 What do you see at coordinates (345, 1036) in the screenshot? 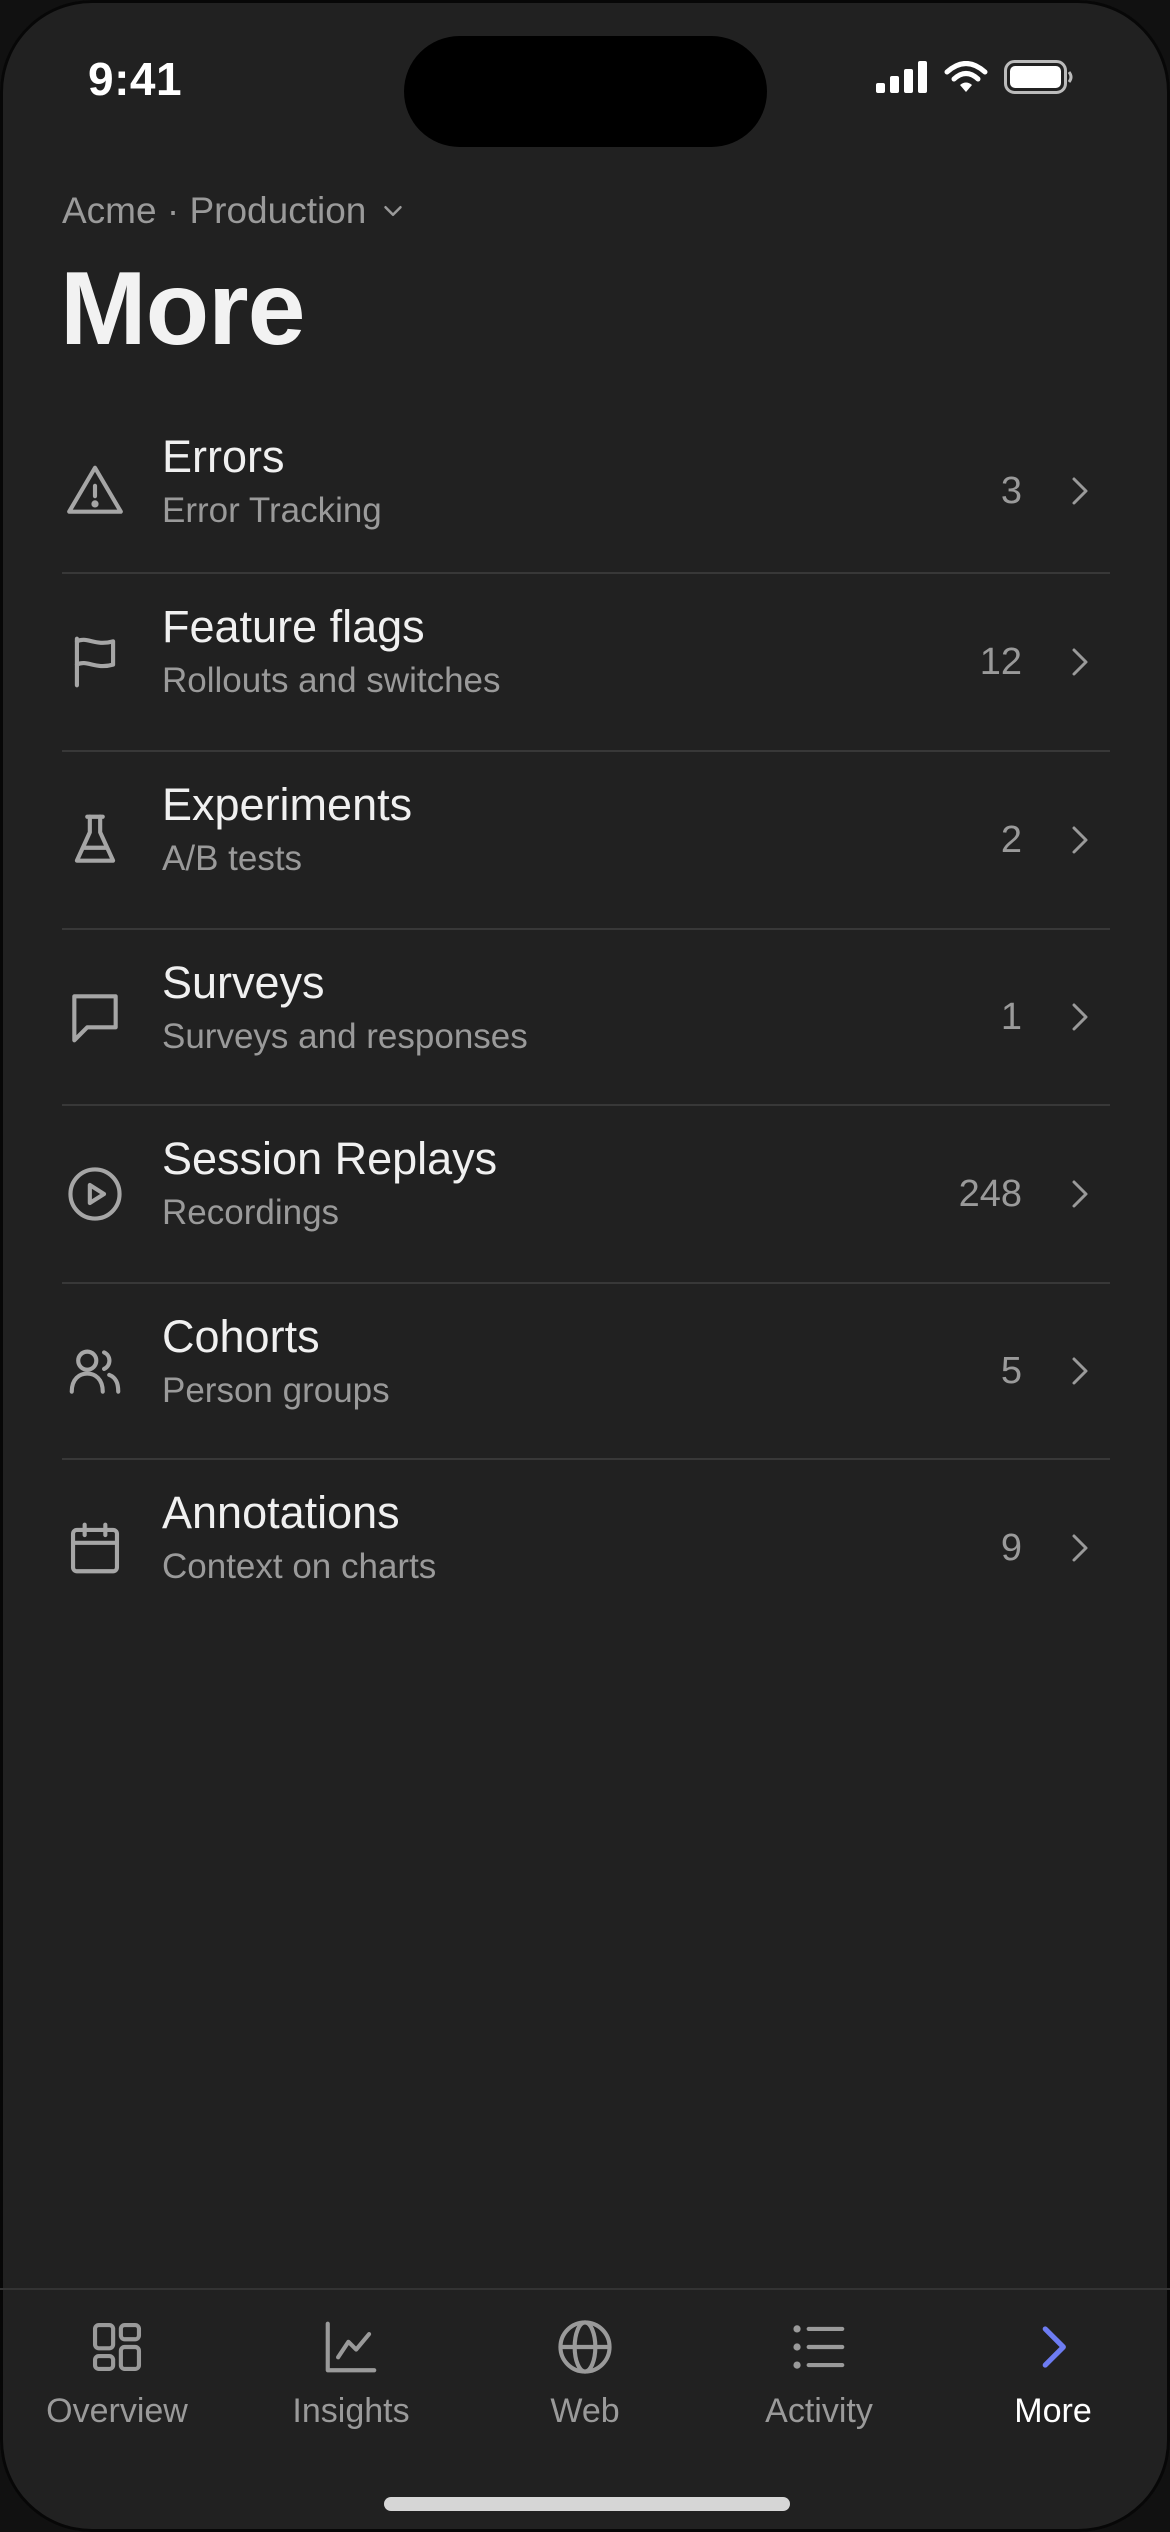
I see `menu-item-subtitle: Surveys and responses` at bounding box center [345, 1036].